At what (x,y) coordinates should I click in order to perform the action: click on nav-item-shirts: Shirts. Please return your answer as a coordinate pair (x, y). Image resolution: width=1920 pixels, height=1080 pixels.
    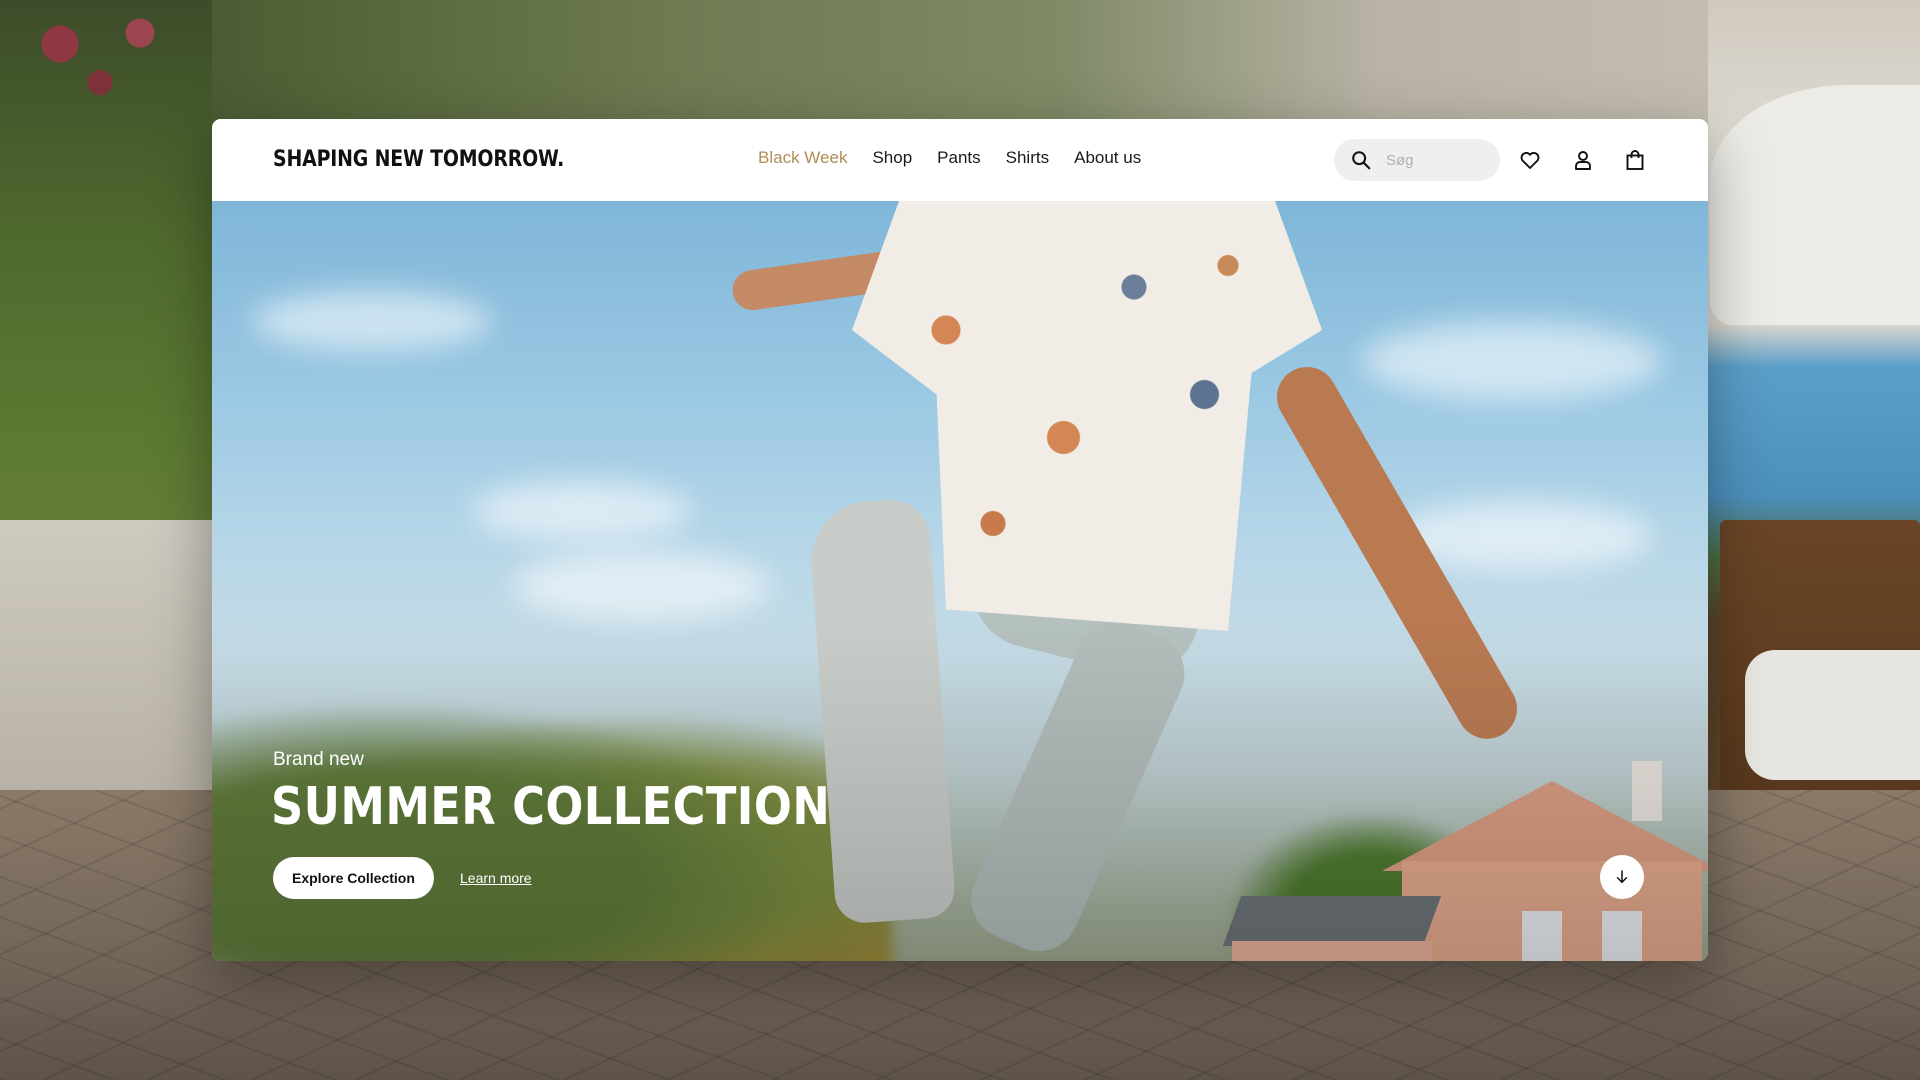
    Looking at the image, I should click on (1027, 158).